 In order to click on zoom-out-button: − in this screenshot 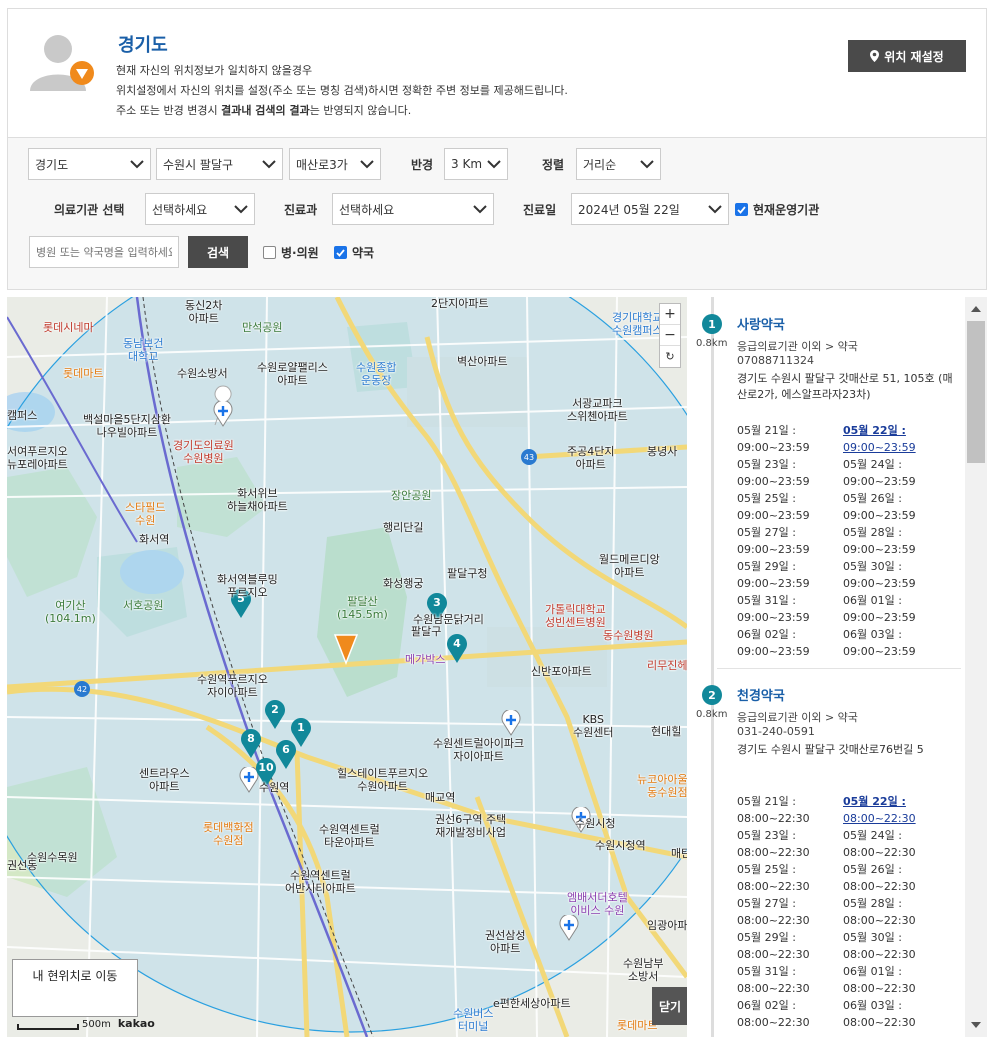, I will do `click(670, 335)`.